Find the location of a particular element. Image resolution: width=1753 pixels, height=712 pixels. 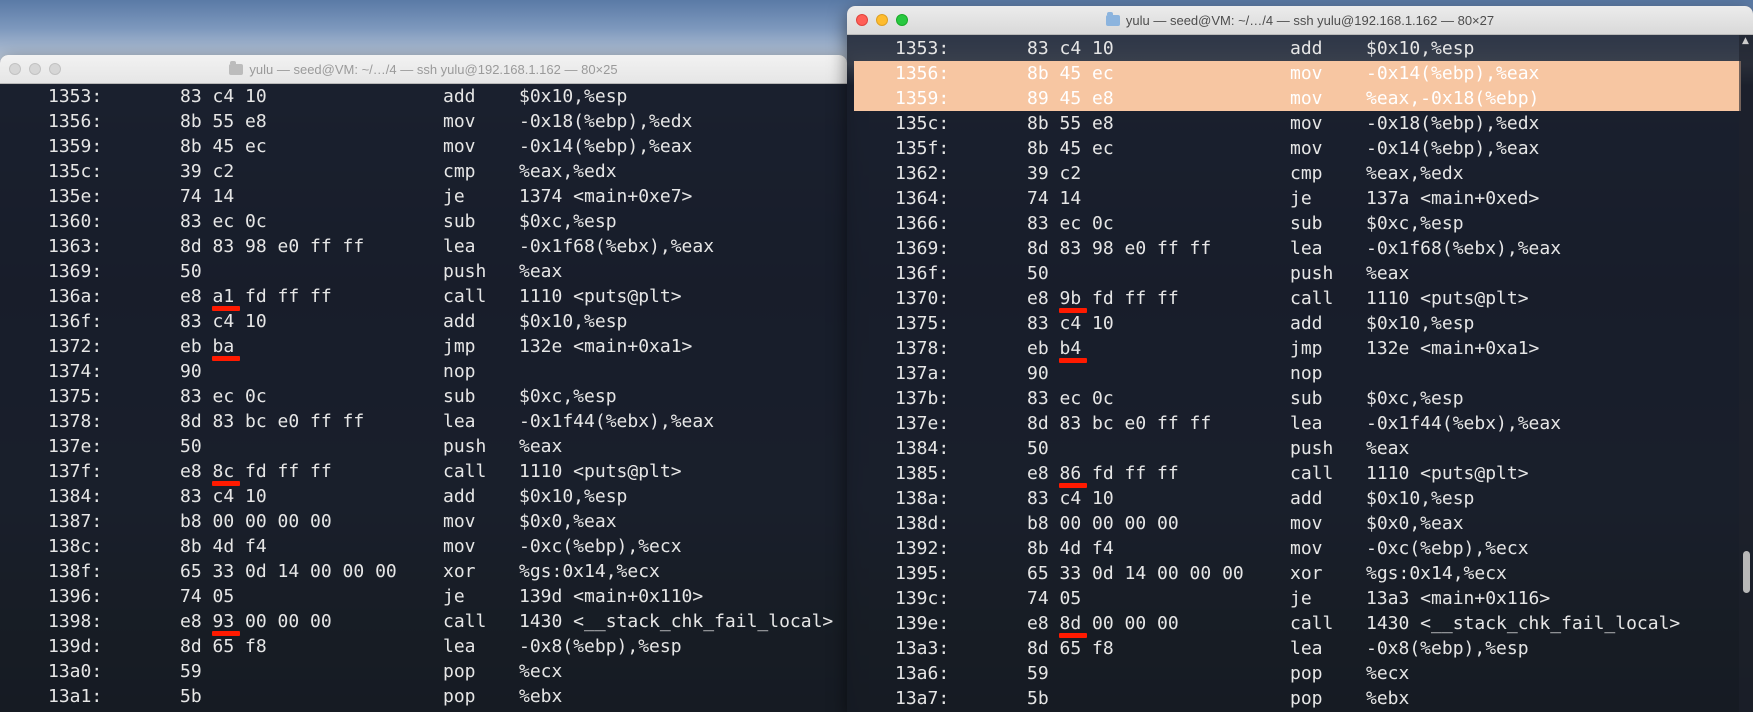

disassembly-line: 1353: 83 c4 10 add $0x10,%esp is located at coordinates (423, 96).